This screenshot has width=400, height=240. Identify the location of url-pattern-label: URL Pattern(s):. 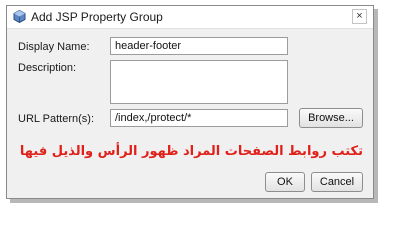
(56, 119).